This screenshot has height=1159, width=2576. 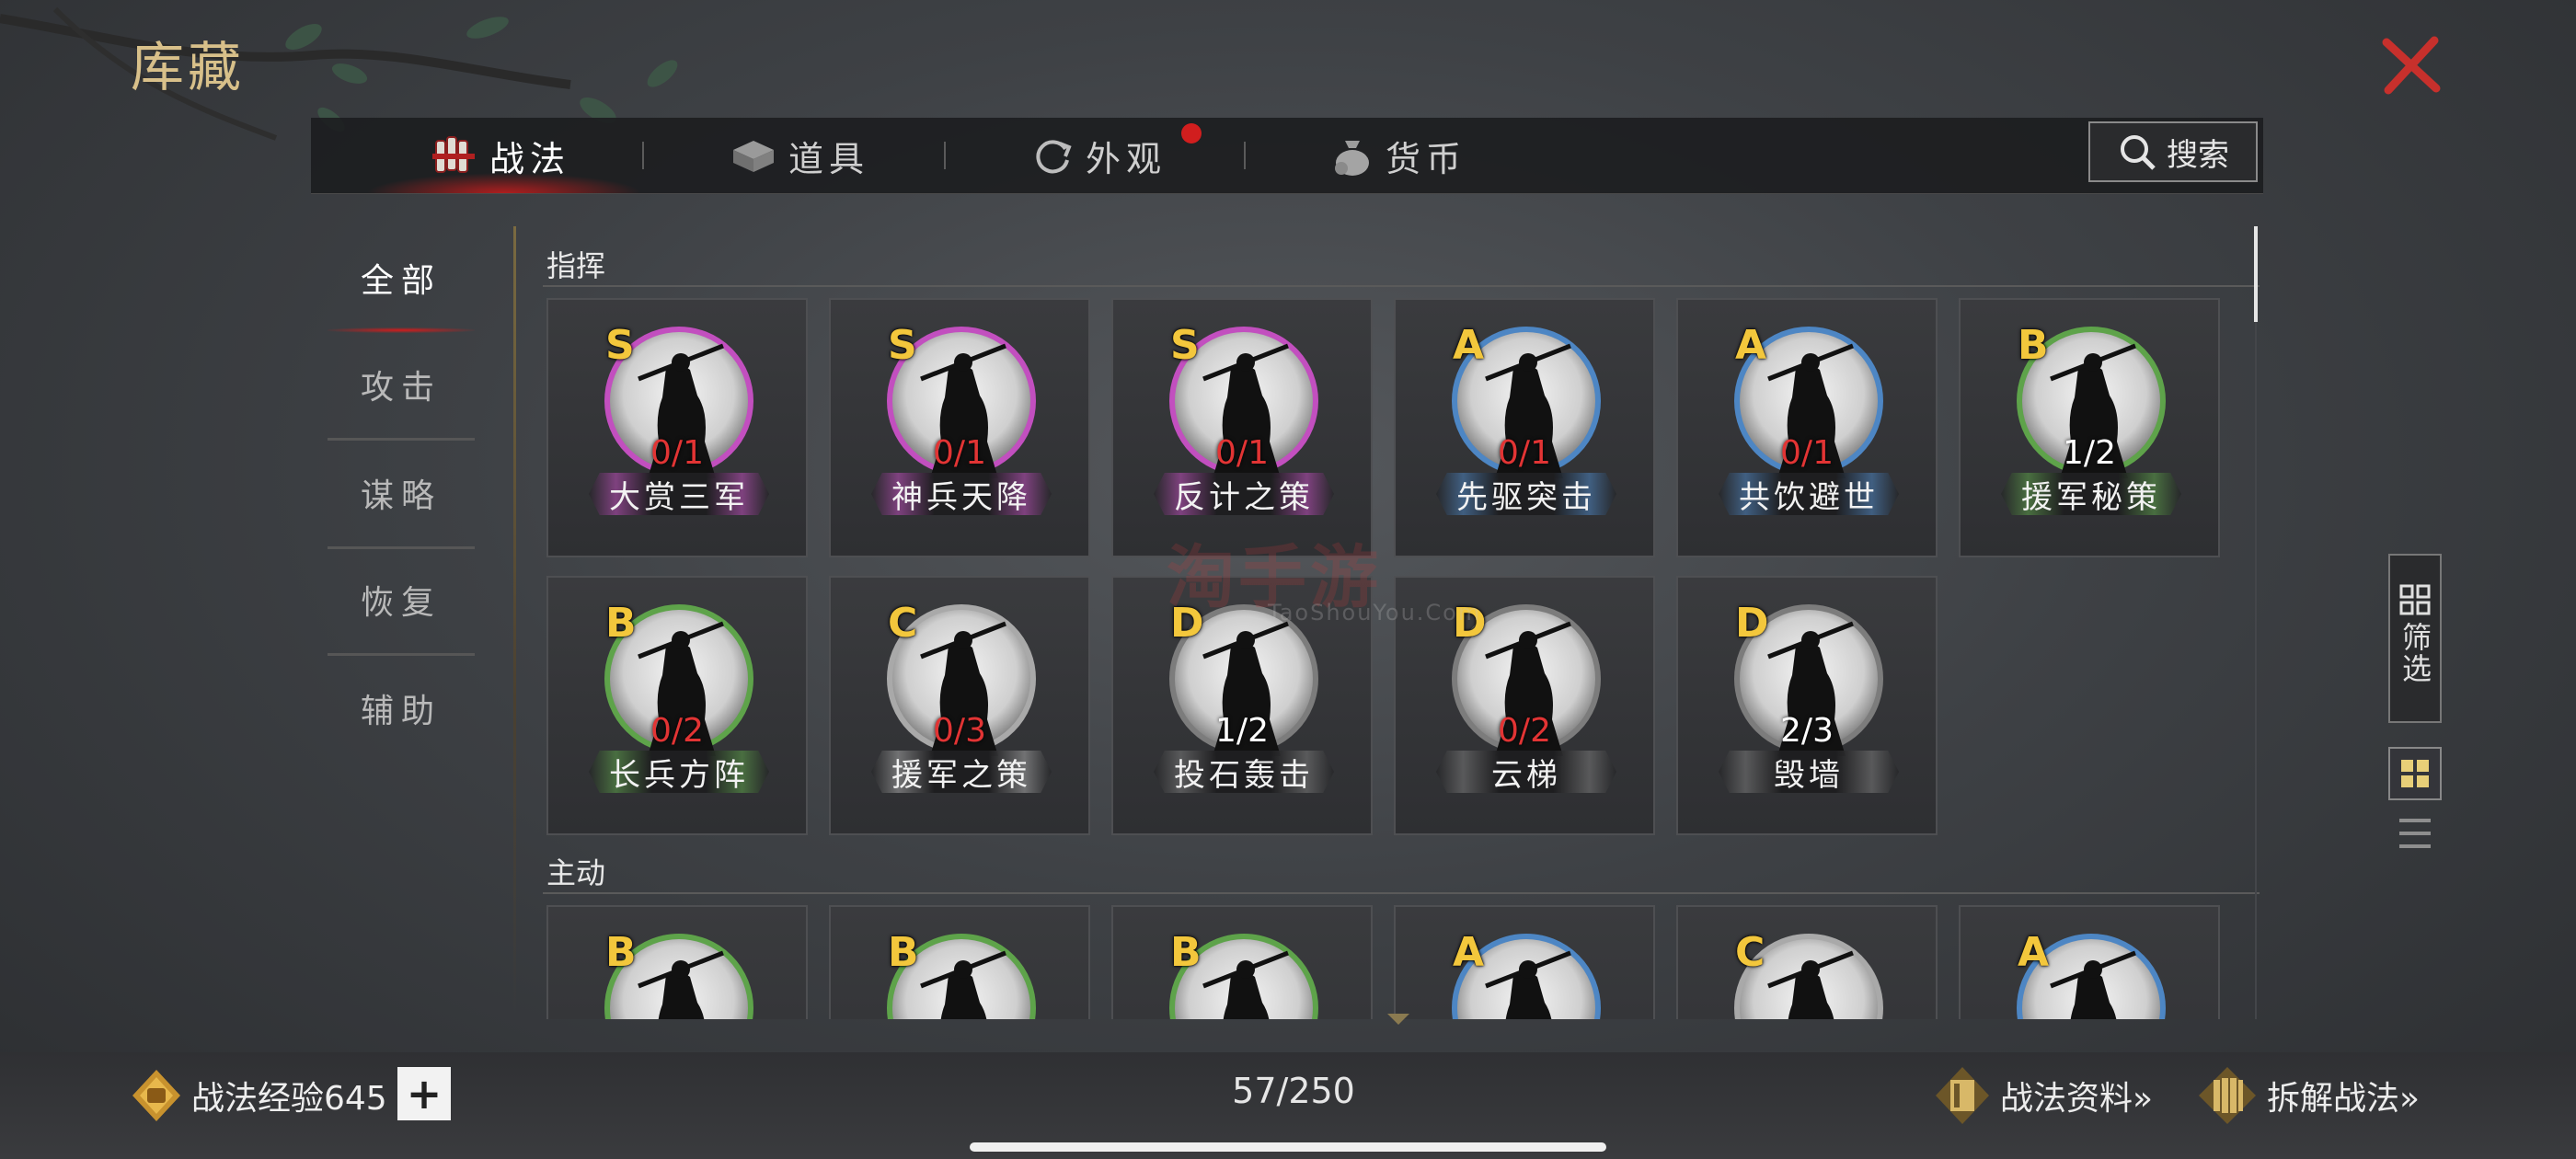 I want to click on sidebar-item-label: 谋略, so click(x=401, y=496).